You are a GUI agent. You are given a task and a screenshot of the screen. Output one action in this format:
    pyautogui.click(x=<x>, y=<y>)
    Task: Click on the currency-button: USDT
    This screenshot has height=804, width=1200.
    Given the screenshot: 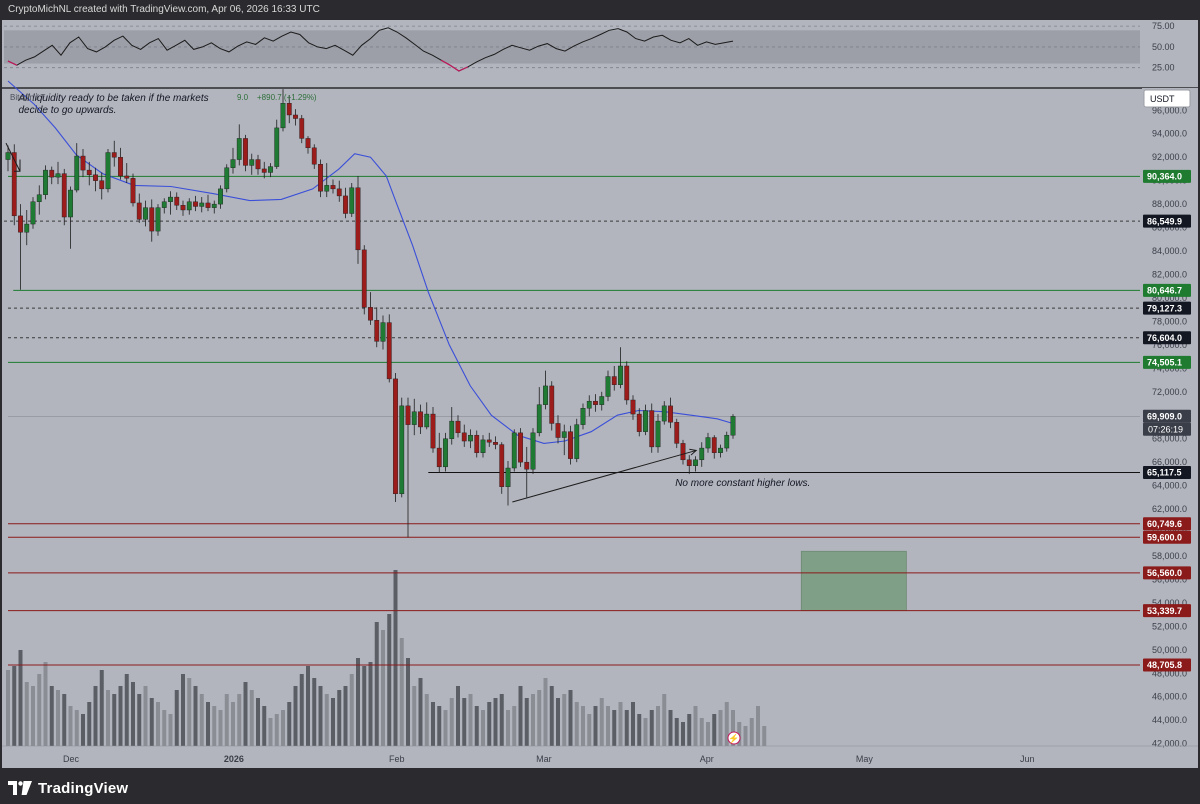 What is the action you would take?
    pyautogui.click(x=1167, y=98)
    